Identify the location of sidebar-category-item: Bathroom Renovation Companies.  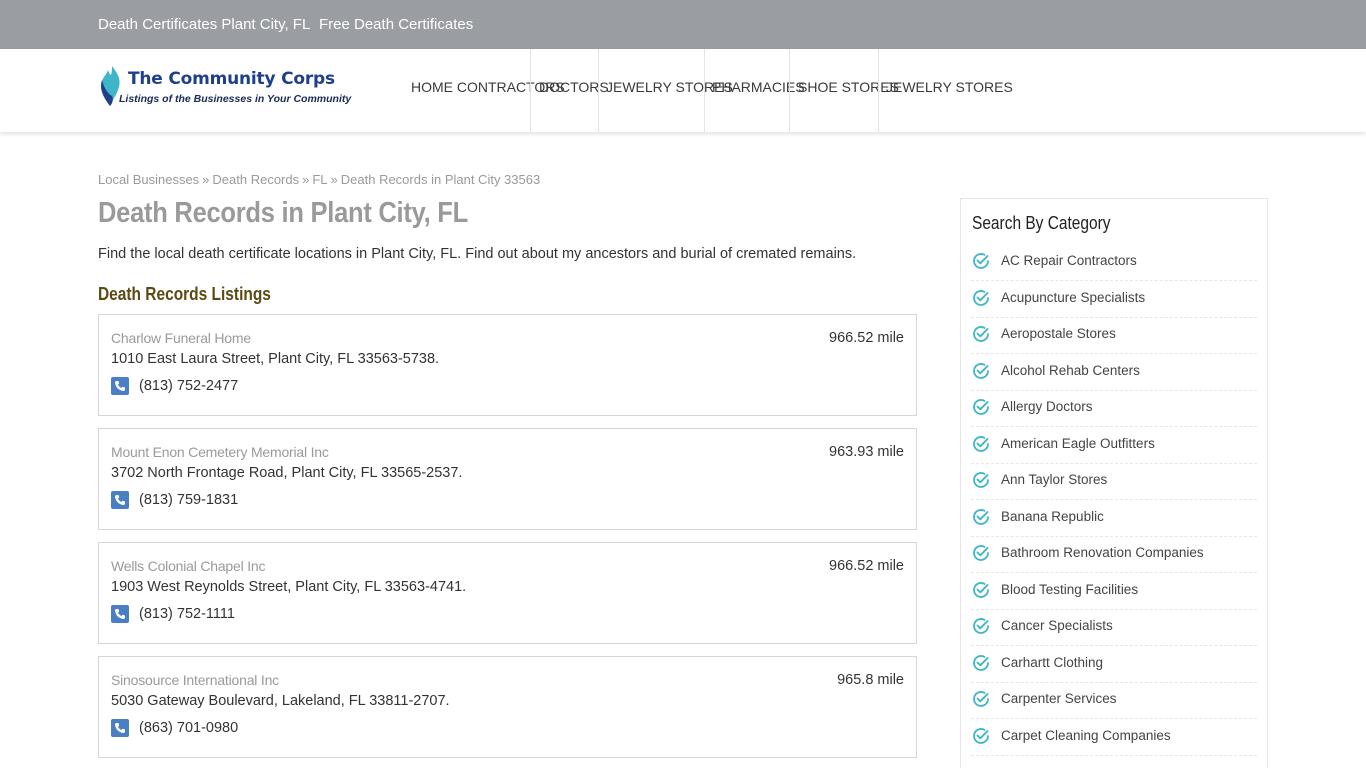
(1114, 555).